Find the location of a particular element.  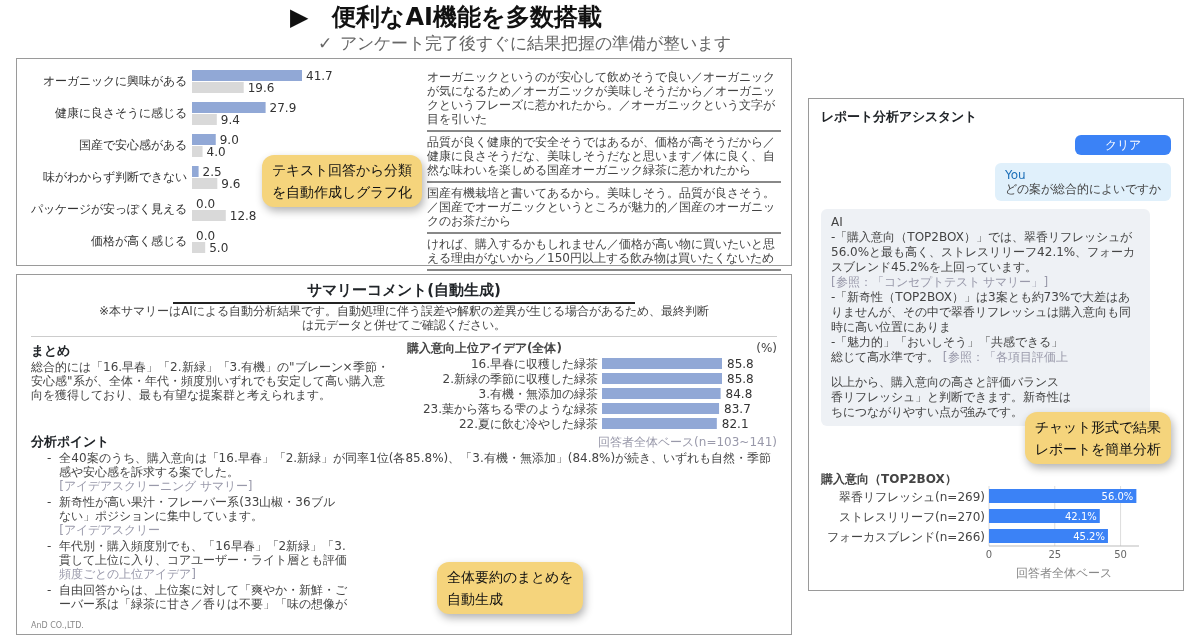

bar-value-label: 2.5 is located at coordinates (212, 172).